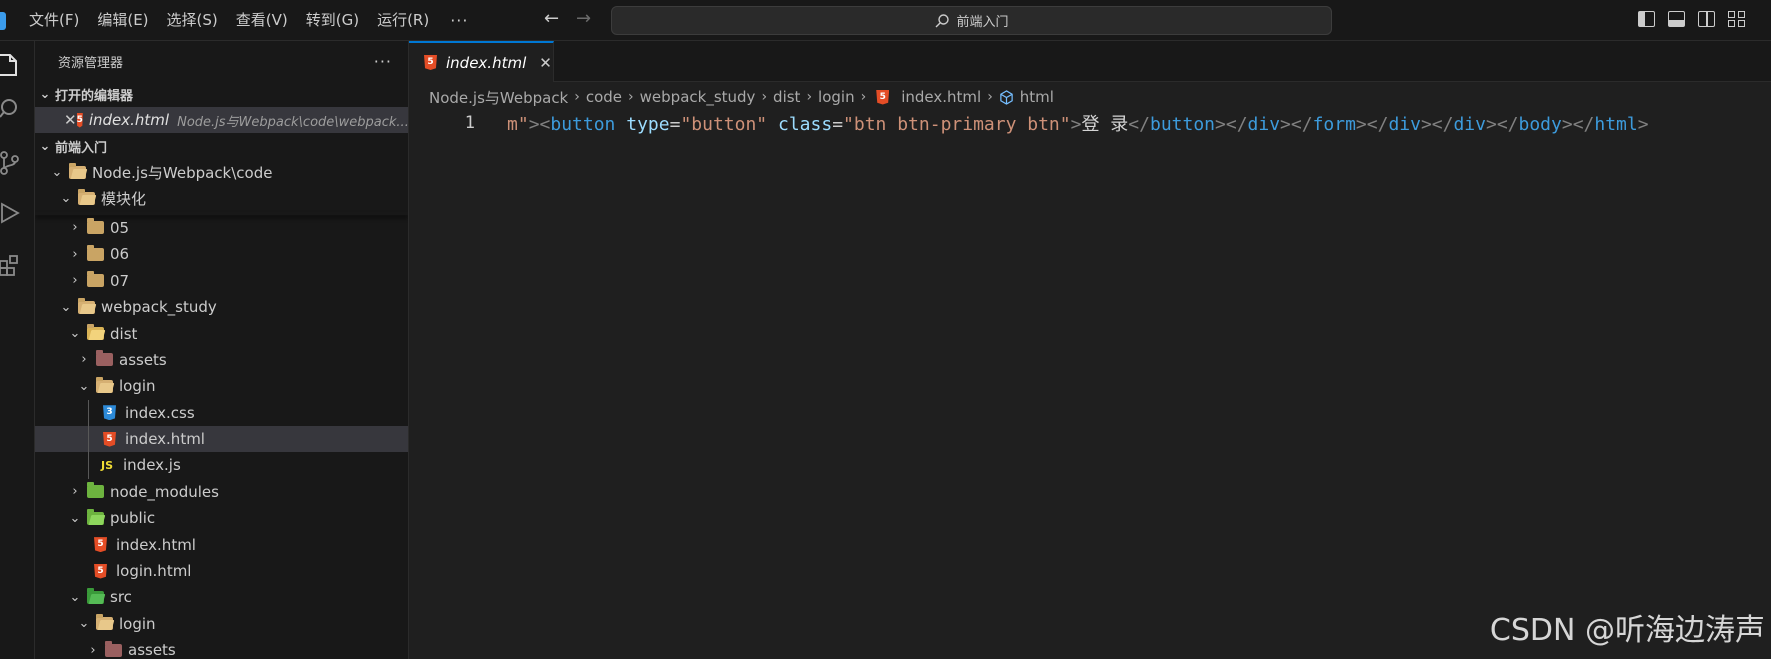 Image resolution: width=1771 pixels, height=659 pixels. I want to click on tree-folder: ⌄ public, so click(221, 518).